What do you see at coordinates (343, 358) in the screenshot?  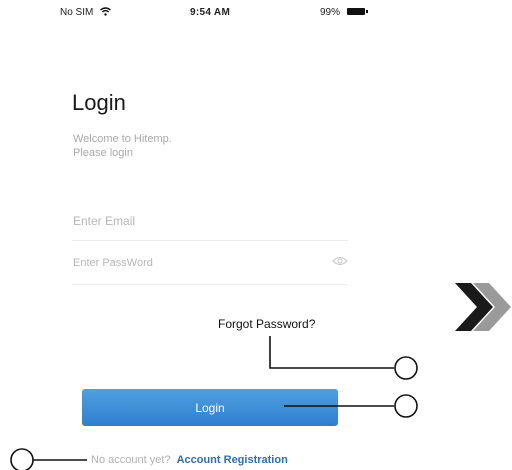 I see `forgot-password-callout` at bounding box center [343, 358].